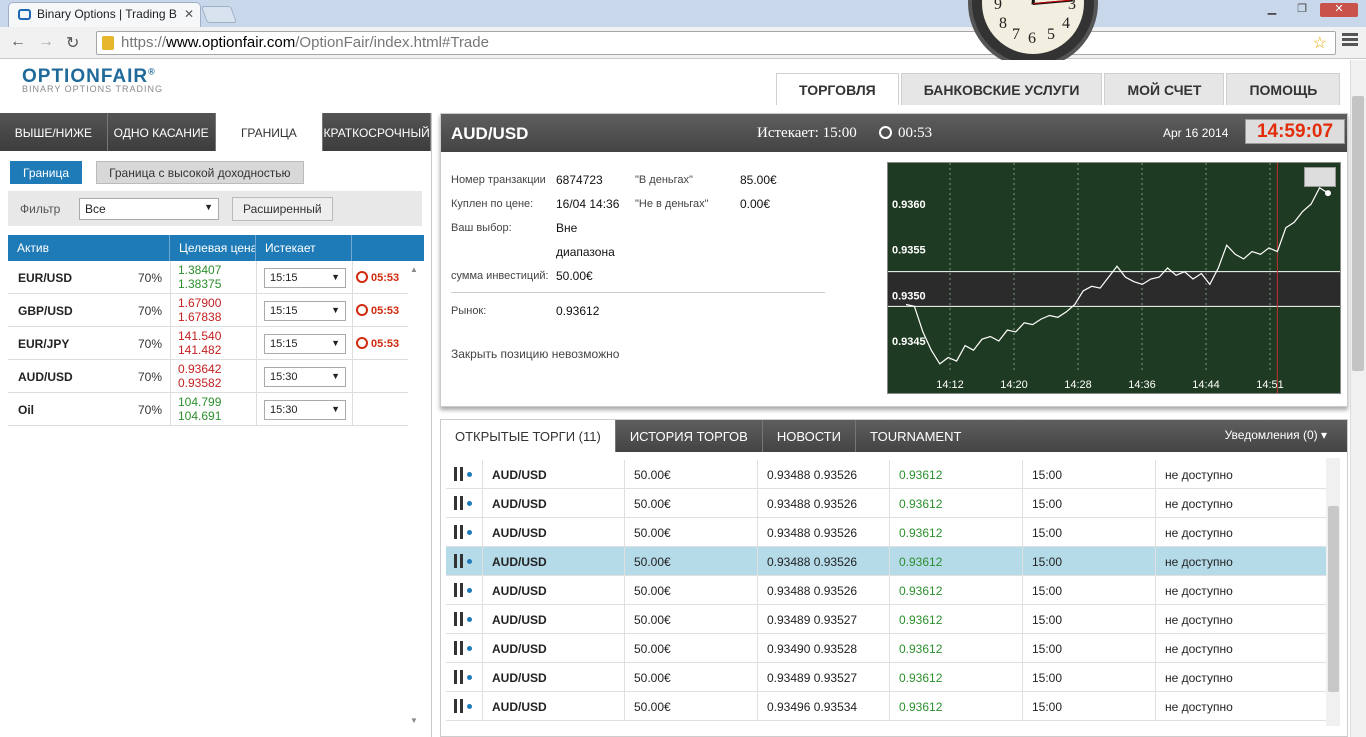 This screenshot has width=1366, height=737. Describe the element at coordinates (72, 43) in the screenshot. I see `reload-icon: ↻` at that location.